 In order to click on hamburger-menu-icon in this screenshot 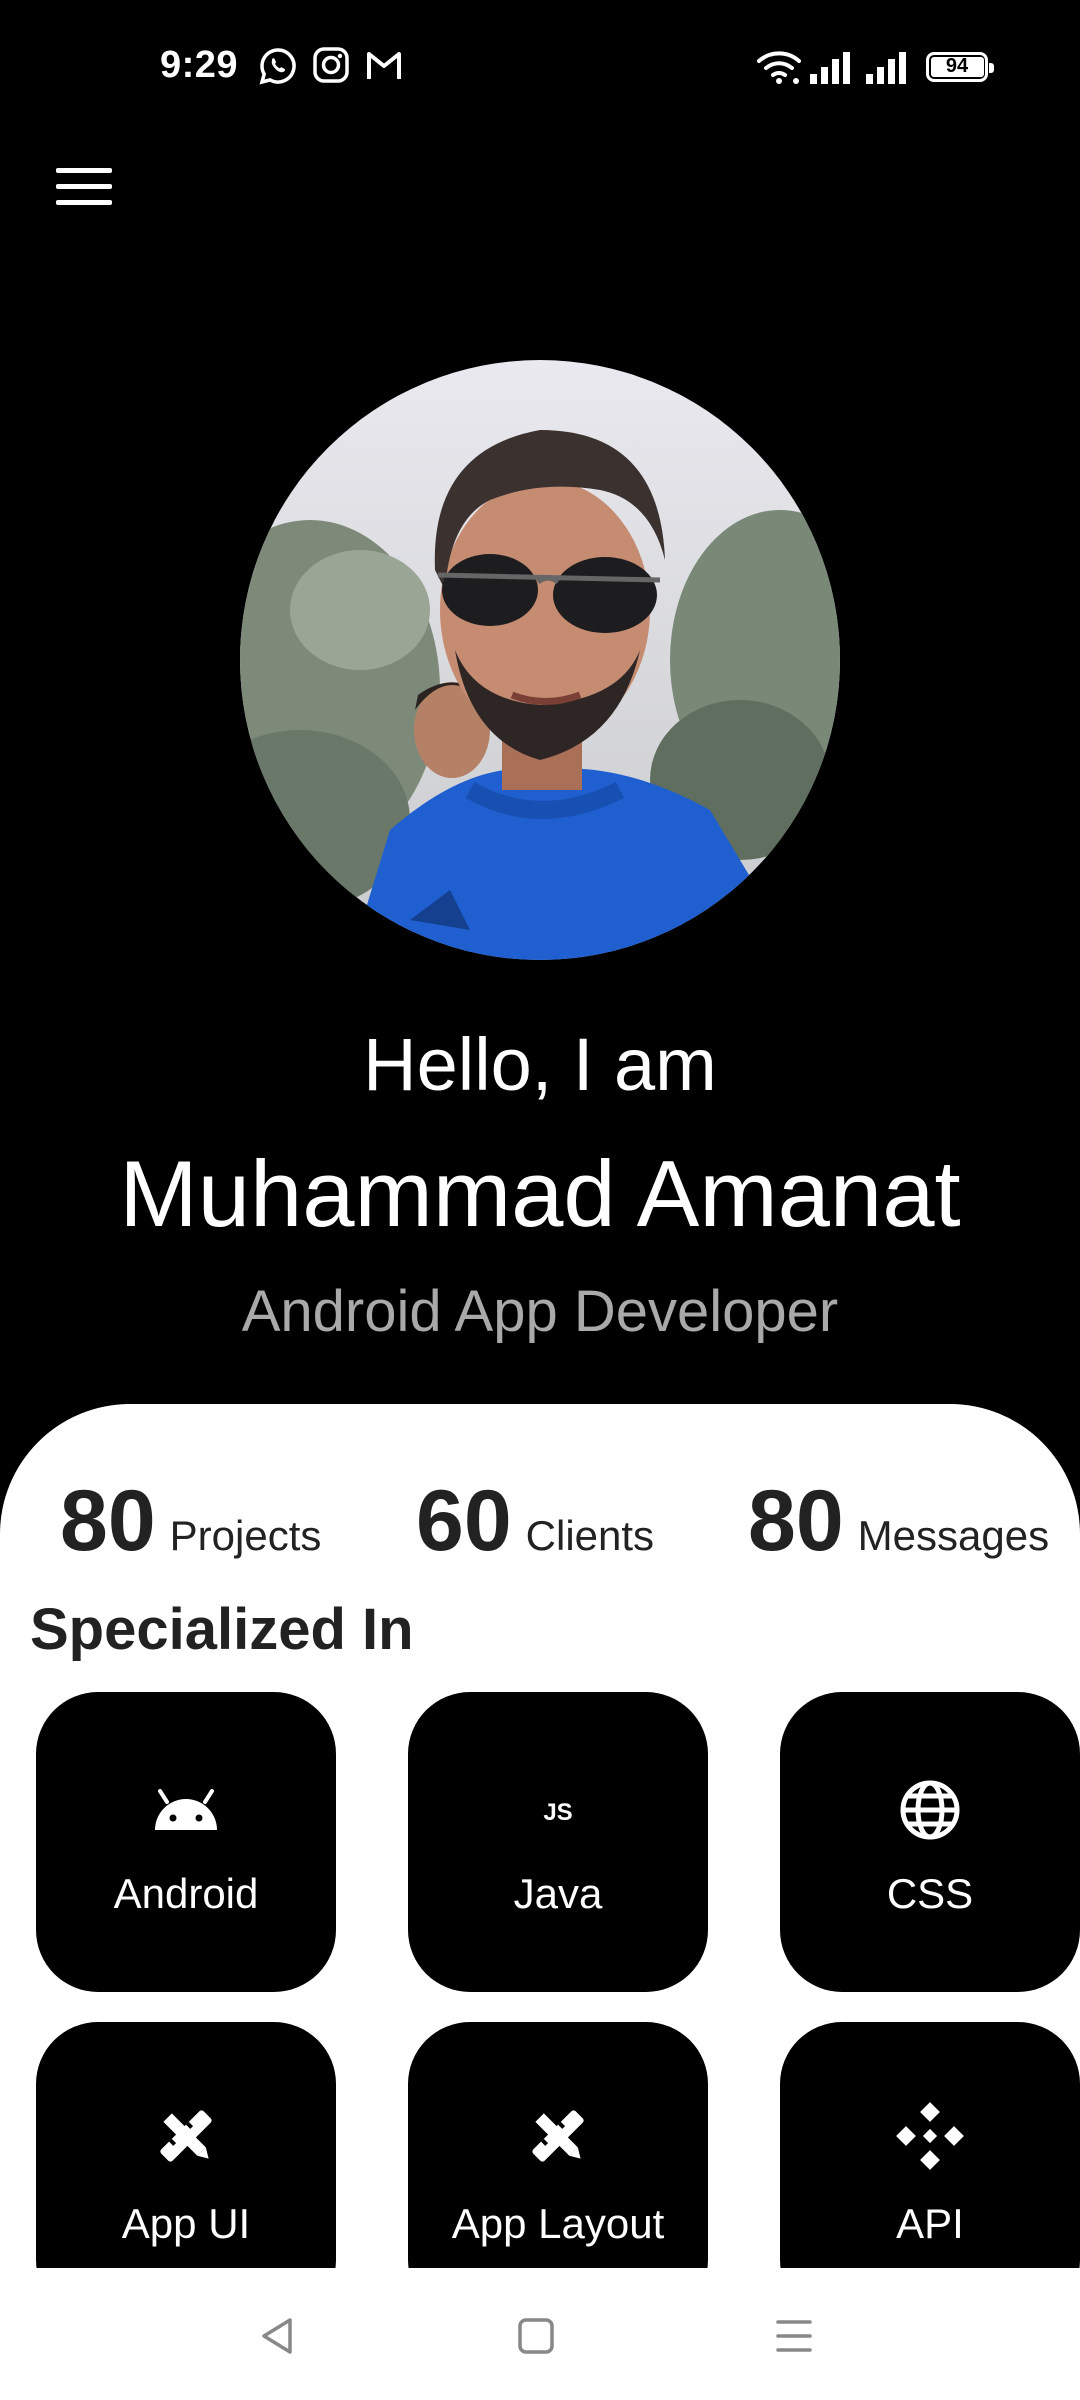, I will do `click(84, 187)`.